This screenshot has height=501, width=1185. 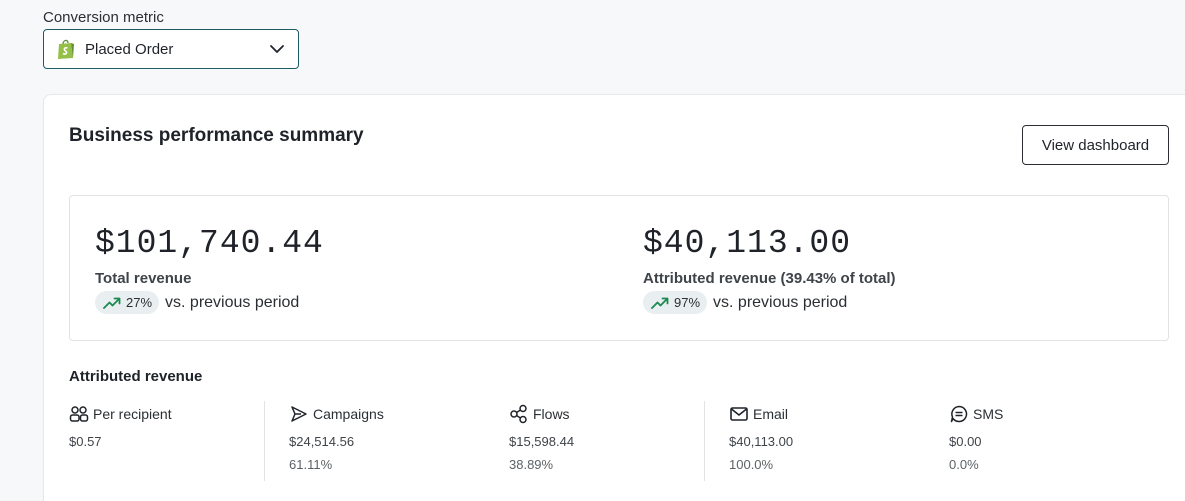 I want to click on attr-col-sms: SMS $0.00 0.0%, so click(x=976, y=437).